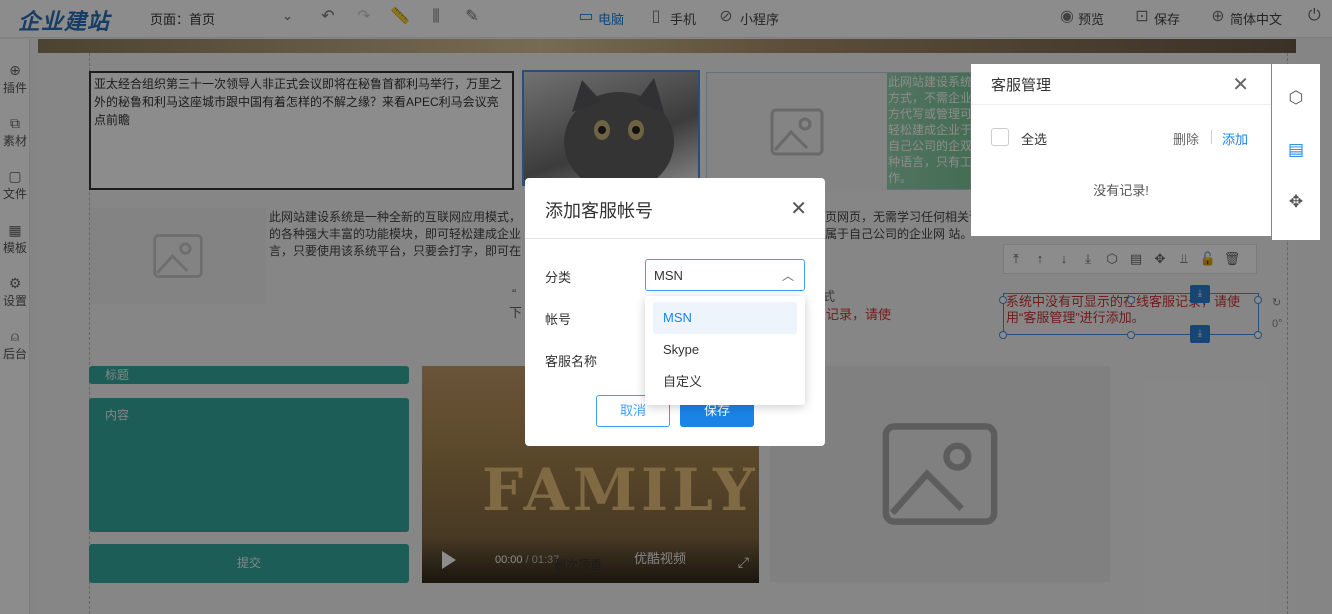  What do you see at coordinates (668, 275) in the screenshot?
I see `category-select-value: MSN` at bounding box center [668, 275].